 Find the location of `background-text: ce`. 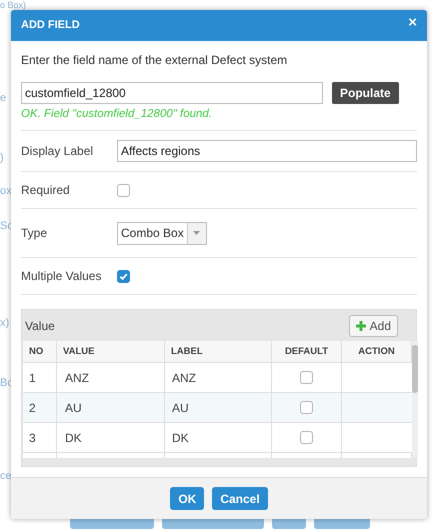

background-text: ce is located at coordinates (6, 476).